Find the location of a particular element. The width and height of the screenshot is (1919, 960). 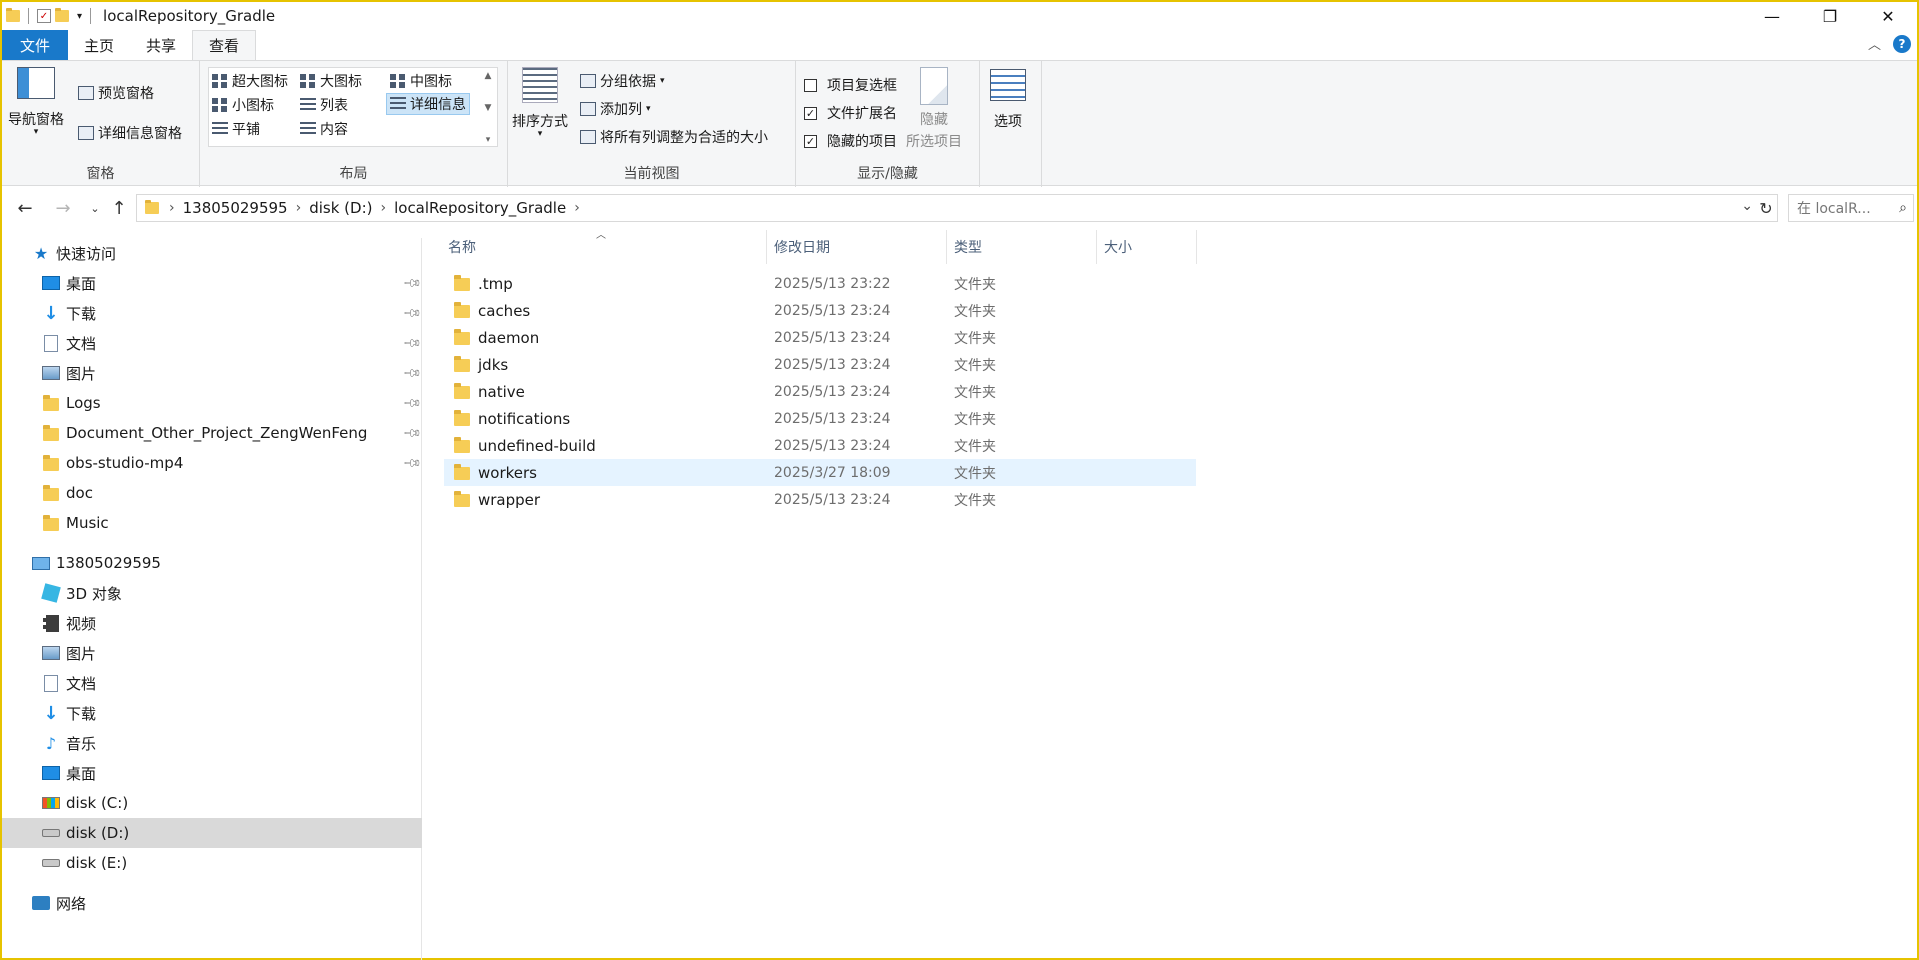

add-columns-button: 添加列 ▾ is located at coordinates (615, 109).